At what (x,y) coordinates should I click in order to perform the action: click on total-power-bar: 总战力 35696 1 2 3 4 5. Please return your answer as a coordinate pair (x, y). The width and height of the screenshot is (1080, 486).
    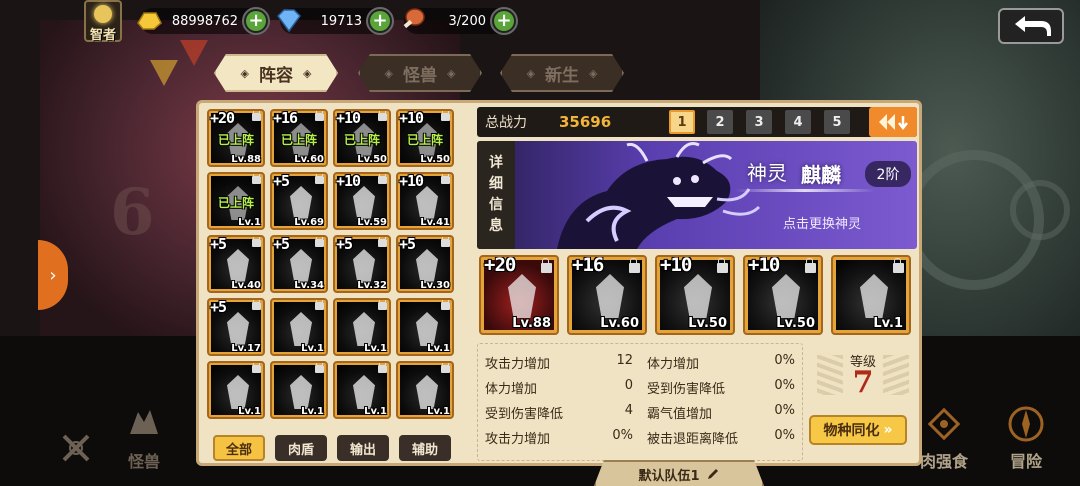
    Looking at the image, I should click on (697, 122).